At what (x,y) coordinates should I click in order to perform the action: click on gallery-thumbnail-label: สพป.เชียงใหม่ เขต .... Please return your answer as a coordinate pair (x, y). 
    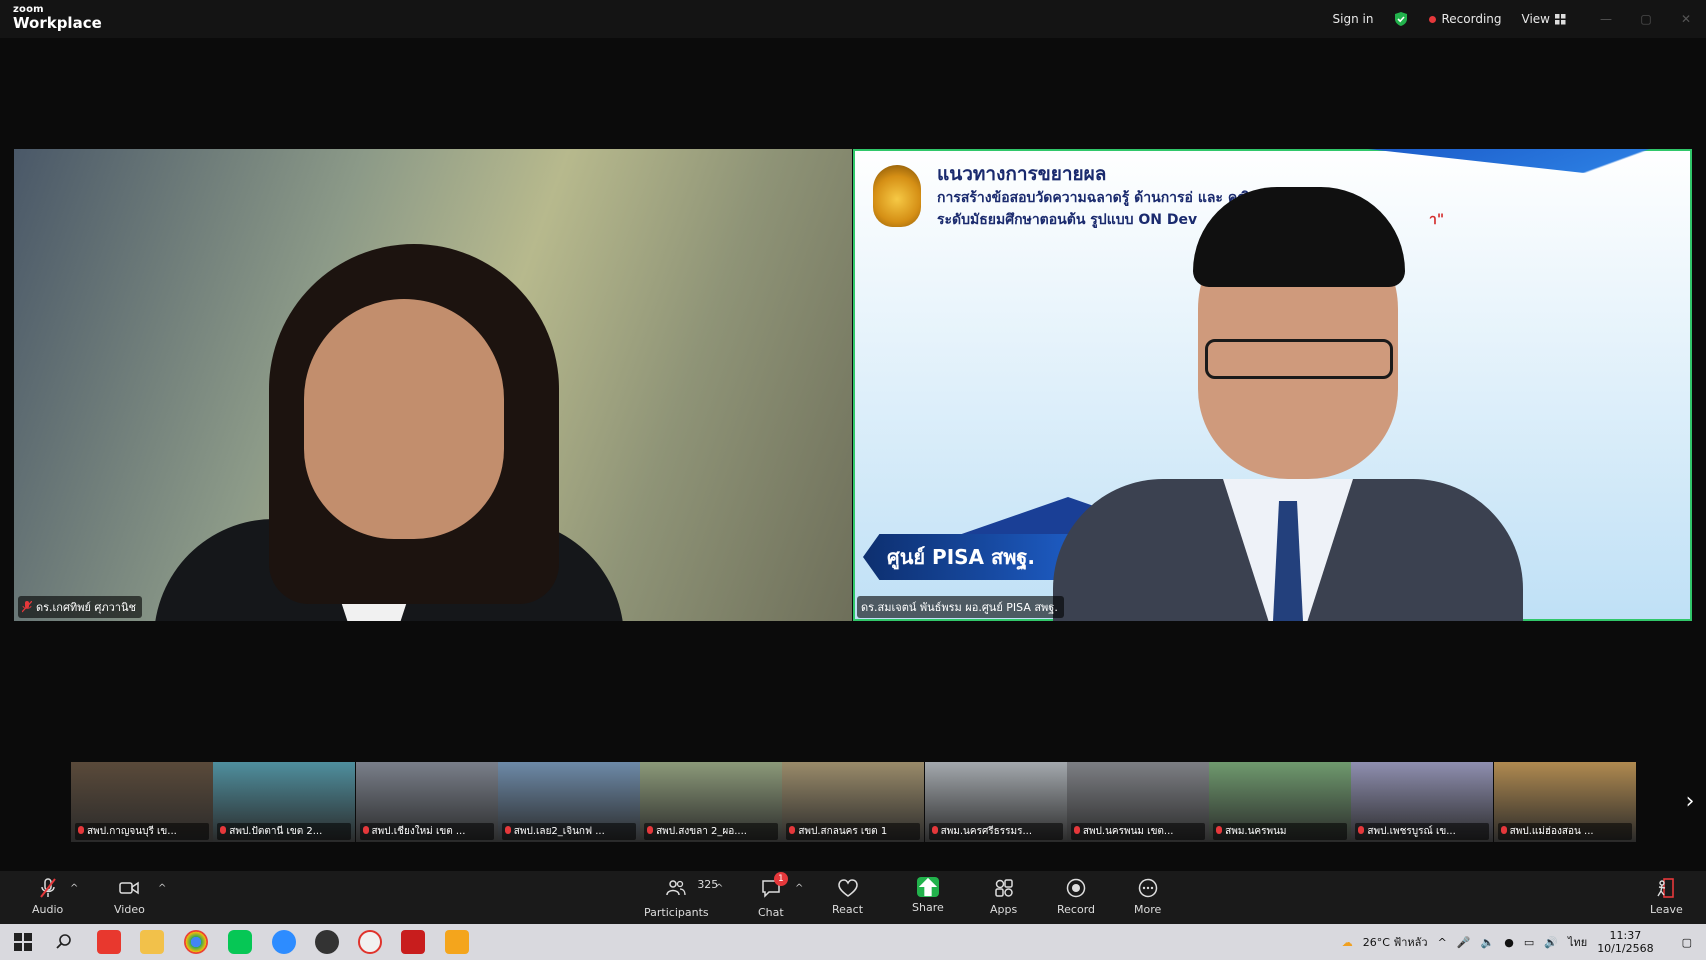
    Looking at the image, I should click on (426, 831).